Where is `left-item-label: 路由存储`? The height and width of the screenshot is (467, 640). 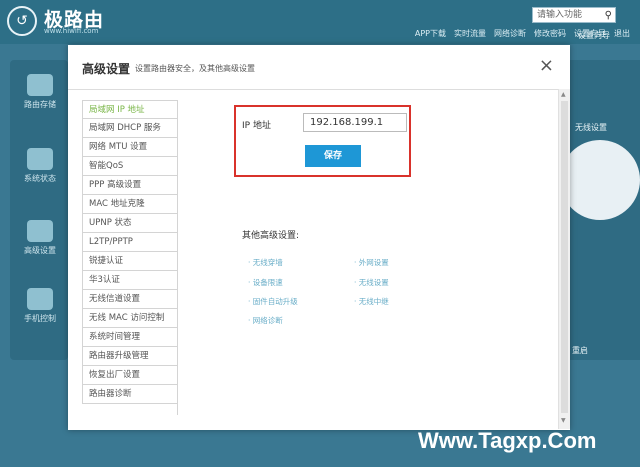 left-item-label: 路由存储 is located at coordinates (40, 104).